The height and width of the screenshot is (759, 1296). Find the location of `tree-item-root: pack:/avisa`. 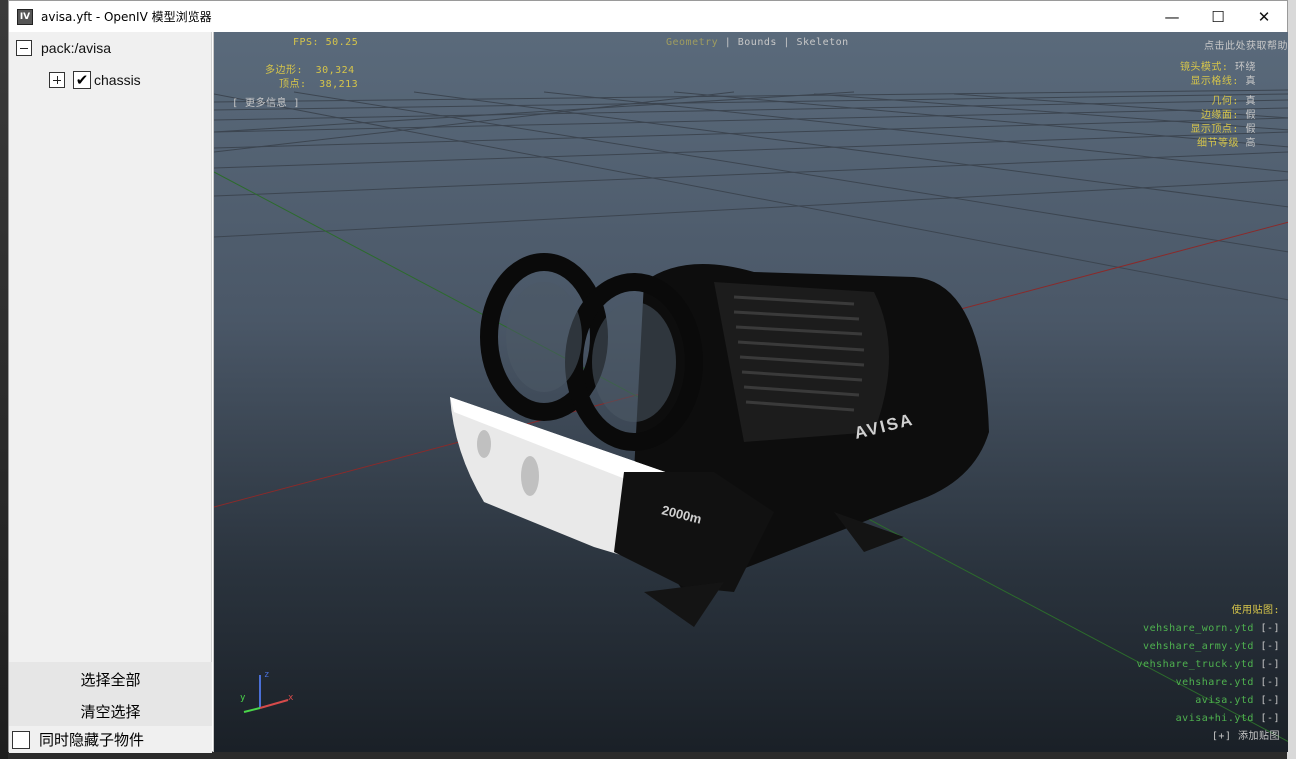

tree-item-root: pack:/avisa is located at coordinates (63, 48).